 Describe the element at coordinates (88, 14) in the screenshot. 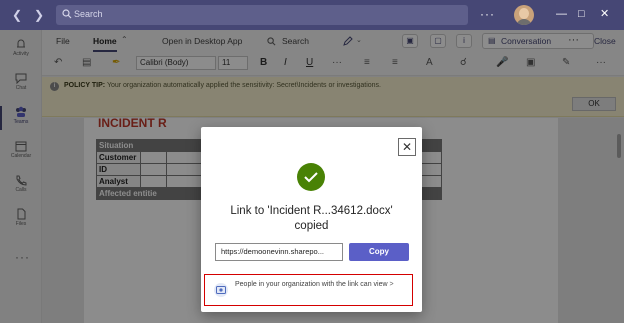

I see `search-placeholder: Search` at that location.